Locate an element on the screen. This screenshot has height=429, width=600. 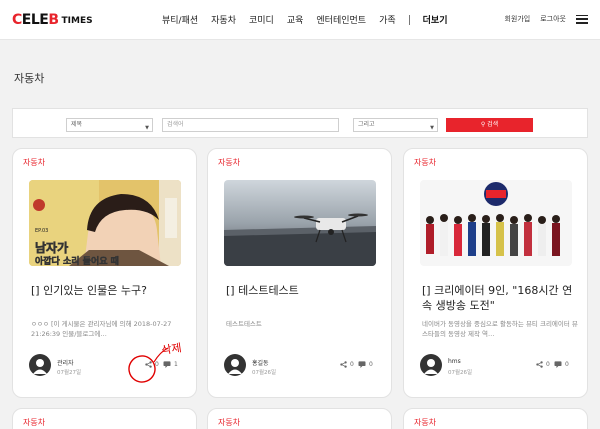
site-logo: CELEB TIMES is located at coordinates (52, 20).